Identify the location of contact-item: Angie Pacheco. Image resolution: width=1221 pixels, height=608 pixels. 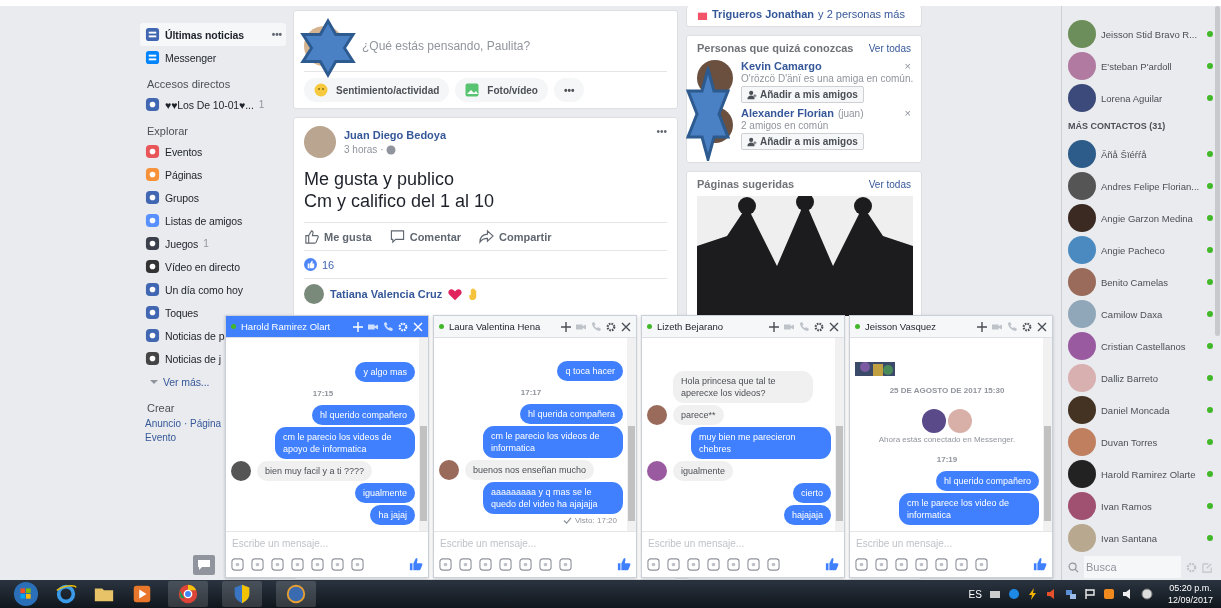
(1140, 250).